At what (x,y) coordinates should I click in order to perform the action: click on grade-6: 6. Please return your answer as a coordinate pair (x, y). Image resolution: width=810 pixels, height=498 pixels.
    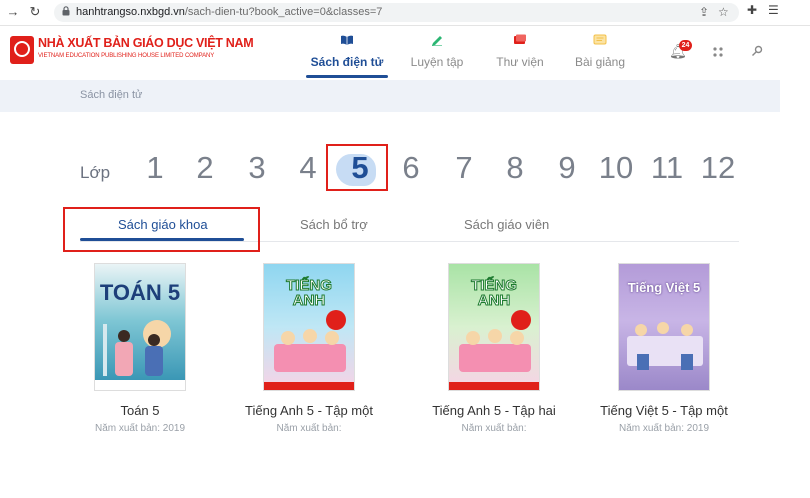
    Looking at the image, I should click on (411, 168).